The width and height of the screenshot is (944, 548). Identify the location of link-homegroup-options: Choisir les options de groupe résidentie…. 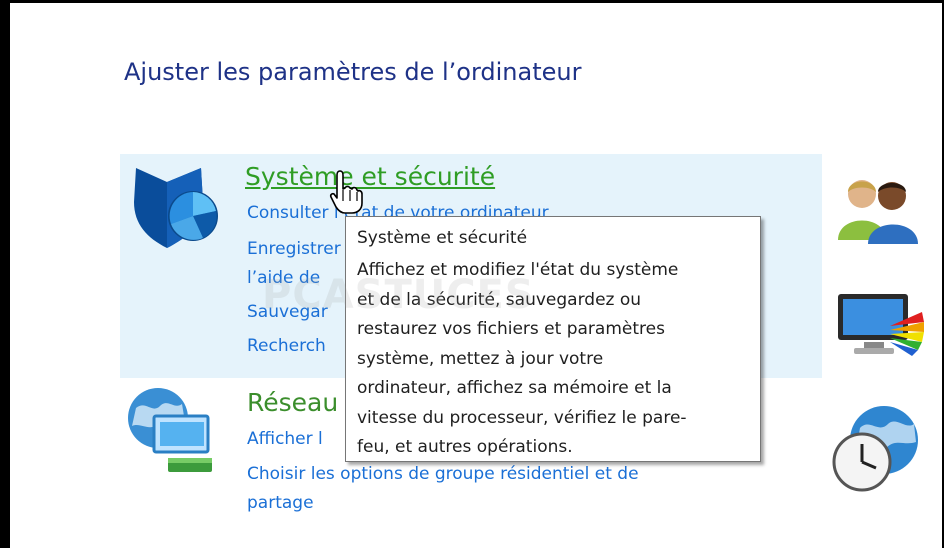
(443, 474).